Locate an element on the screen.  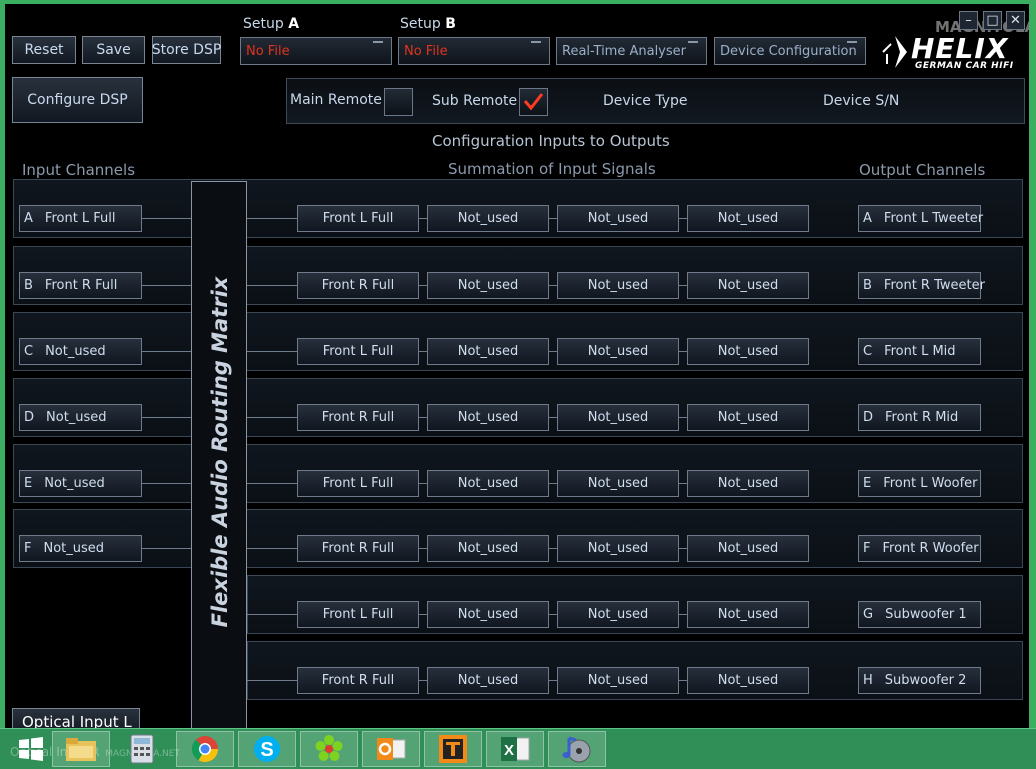
skype-icon: S is located at coordinates (267, 749).